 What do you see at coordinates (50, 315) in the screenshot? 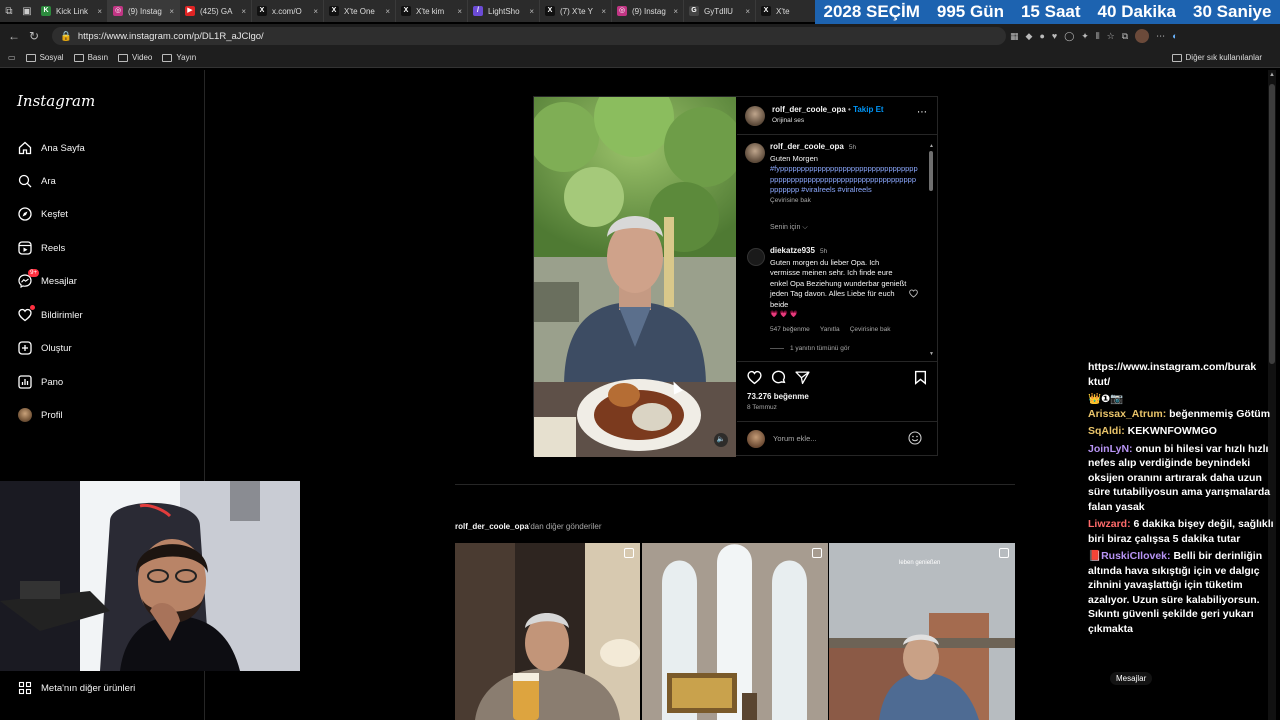
I see `nav-notifications: Bildirimler` at bounding box center [50, 315].